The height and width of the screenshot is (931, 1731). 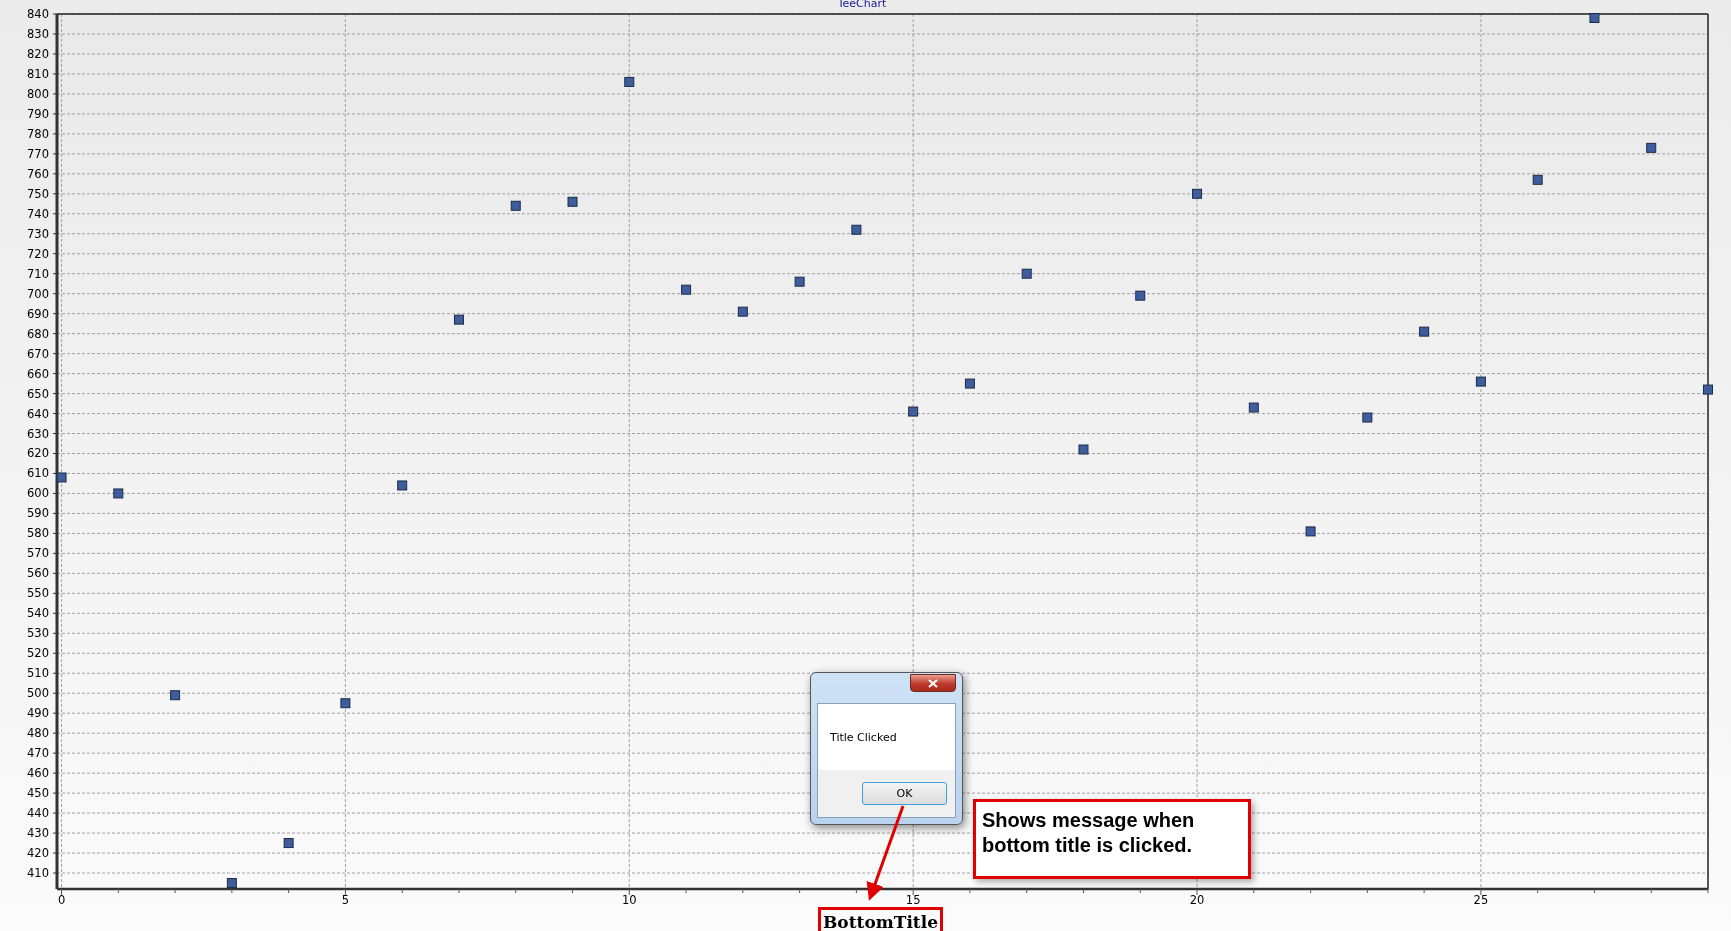 I want to click on axis-label: 730, so click(x=38, y=233).